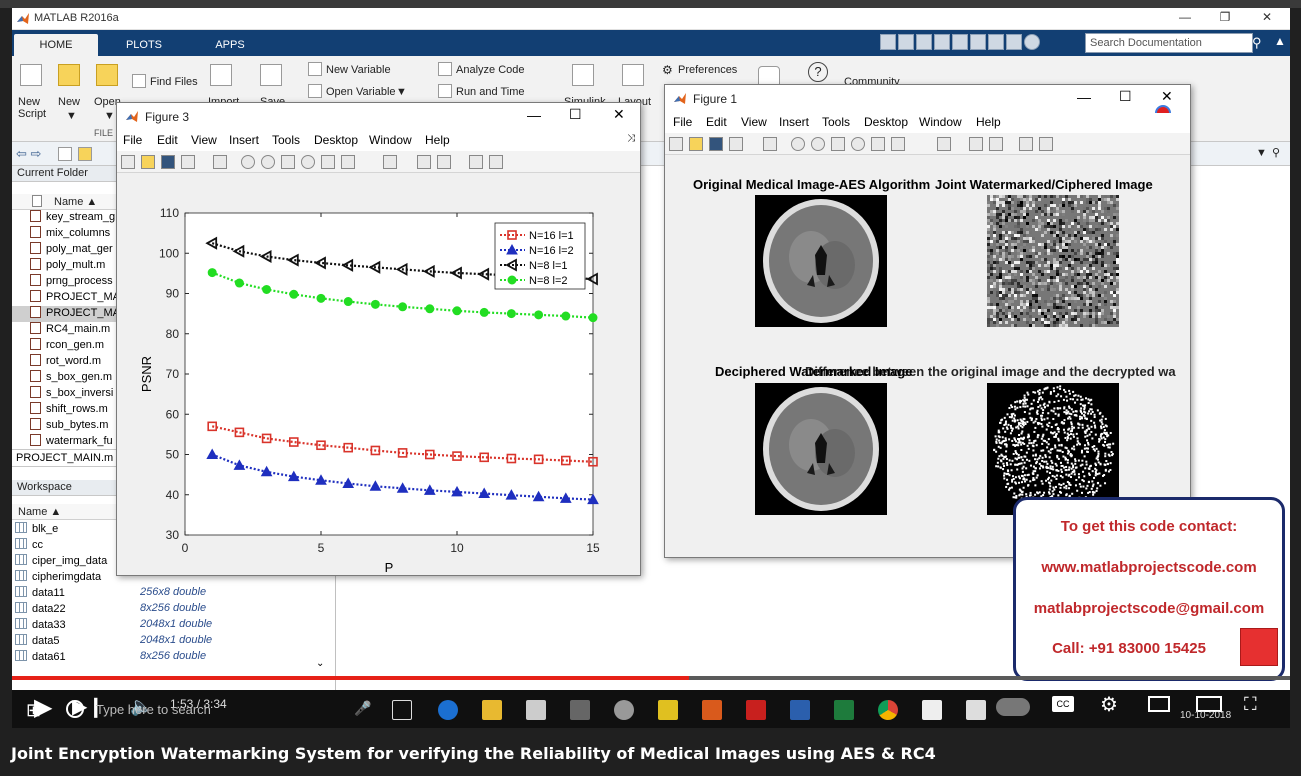 The image size is (1301, 776). I want to click on file-list-item: watermark_fu, so click(71, 442).